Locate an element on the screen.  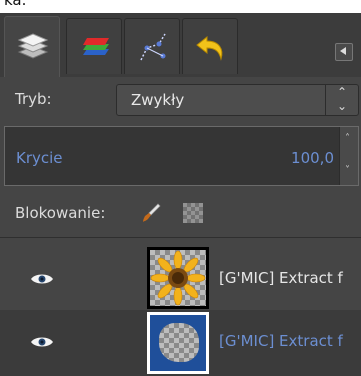
sunflower-icon is located at coordinates (178, 278).